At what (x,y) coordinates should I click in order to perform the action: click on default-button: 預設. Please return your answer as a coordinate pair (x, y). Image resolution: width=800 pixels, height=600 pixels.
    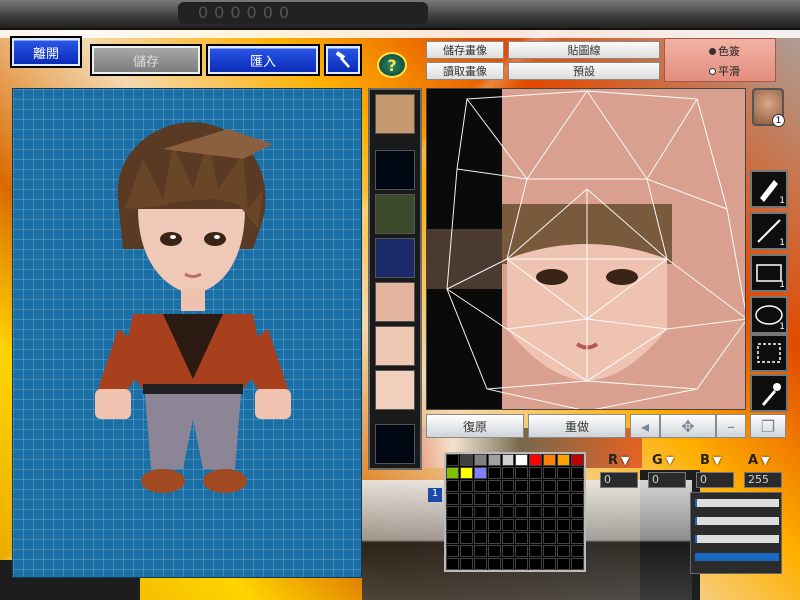
    Looking at the image, I should click on (584, 71).